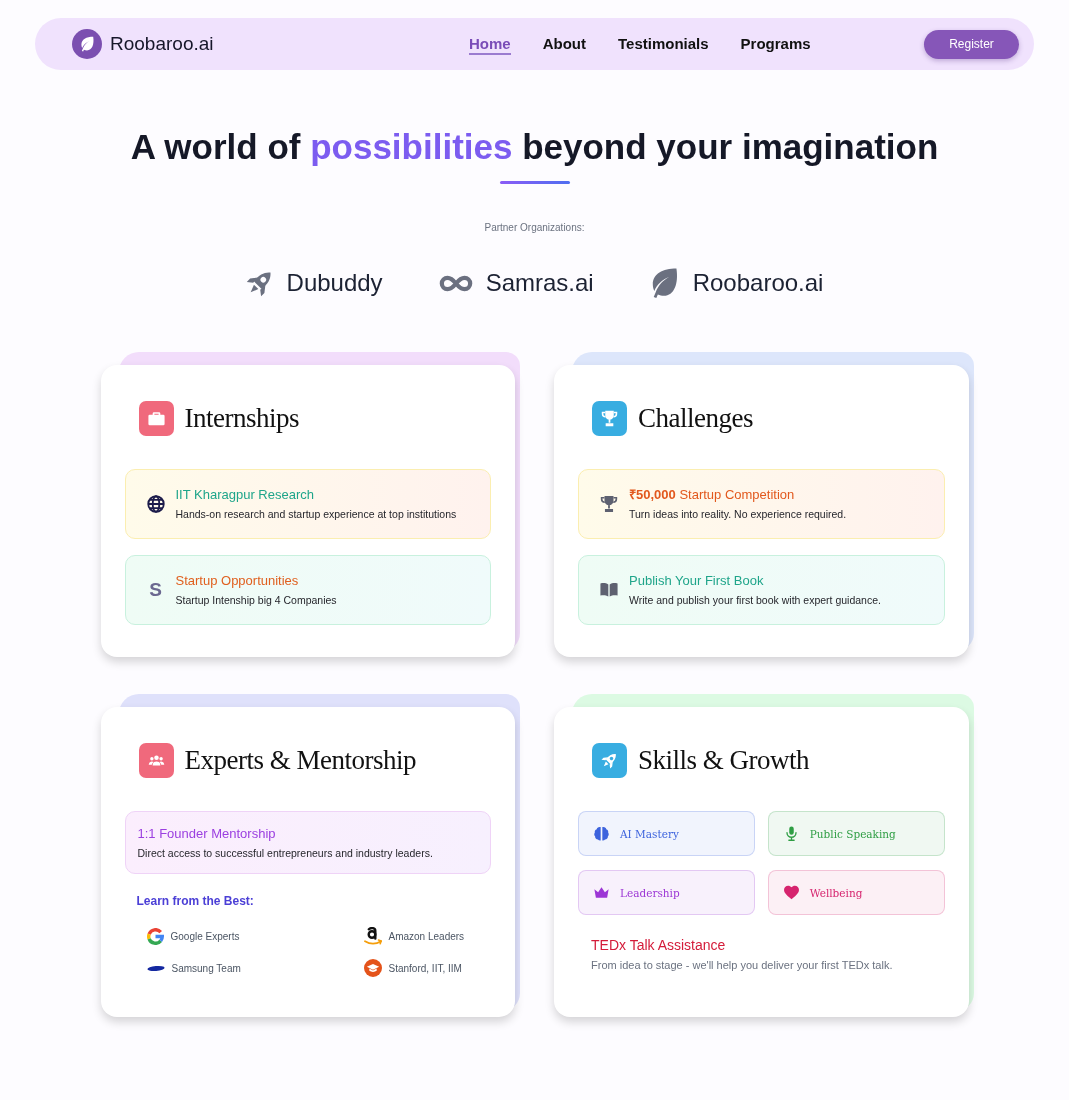 The height and width of the screenshot is (1100, 1069). I want to click on oval-logo-icon, so click(155, 968).